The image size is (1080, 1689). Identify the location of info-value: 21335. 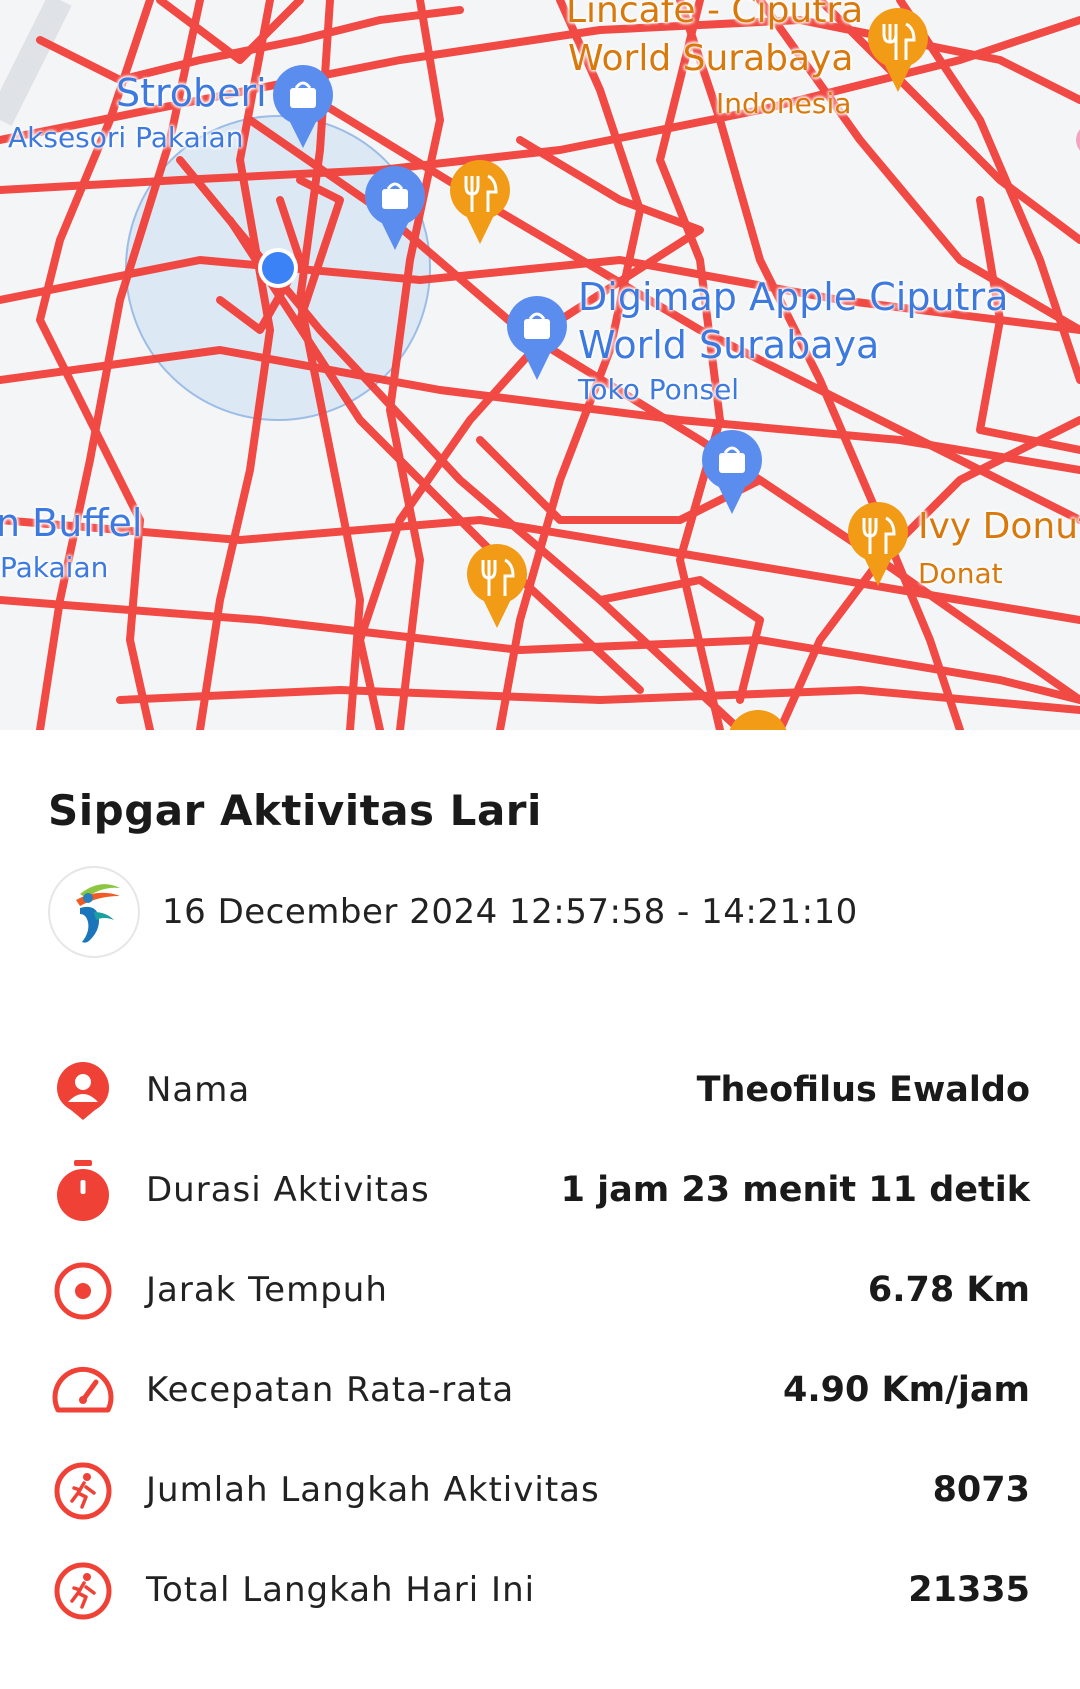
(969, 1590).